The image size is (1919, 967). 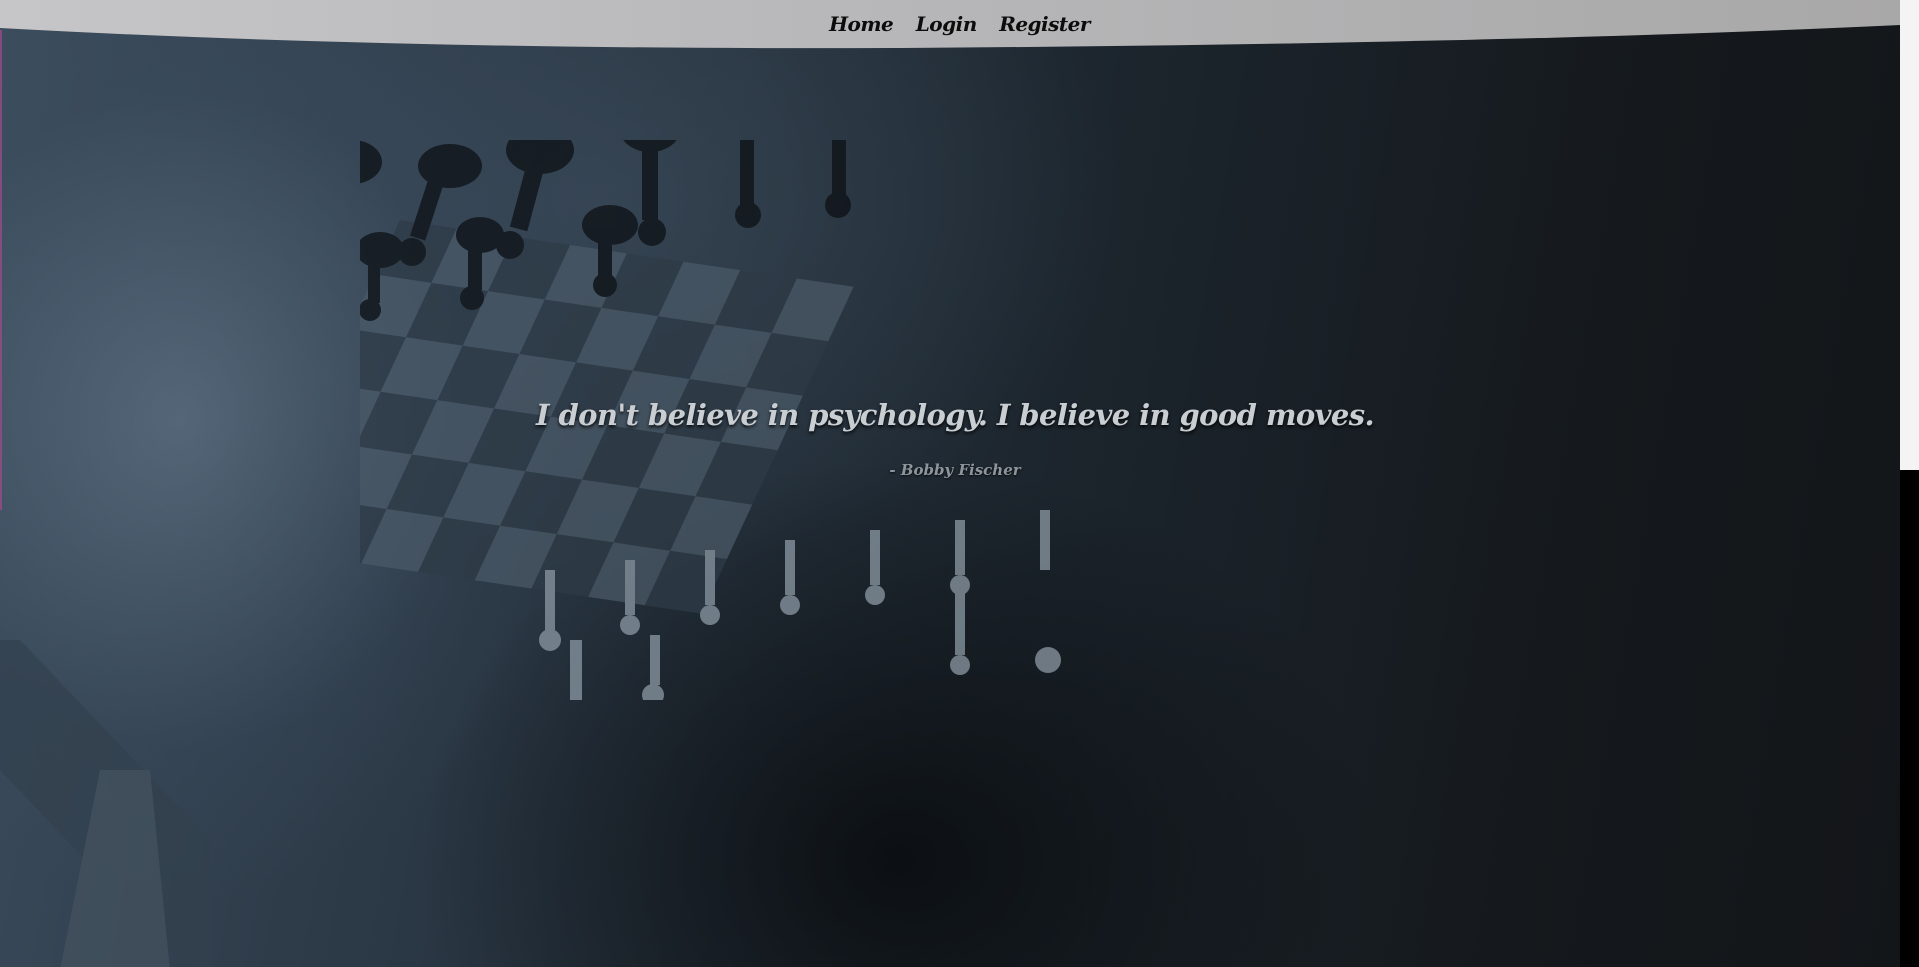 What do you see at coordinates (1, 270) in the screenshot?
I see `left-edge-accent` at bounding box center [1, 270].